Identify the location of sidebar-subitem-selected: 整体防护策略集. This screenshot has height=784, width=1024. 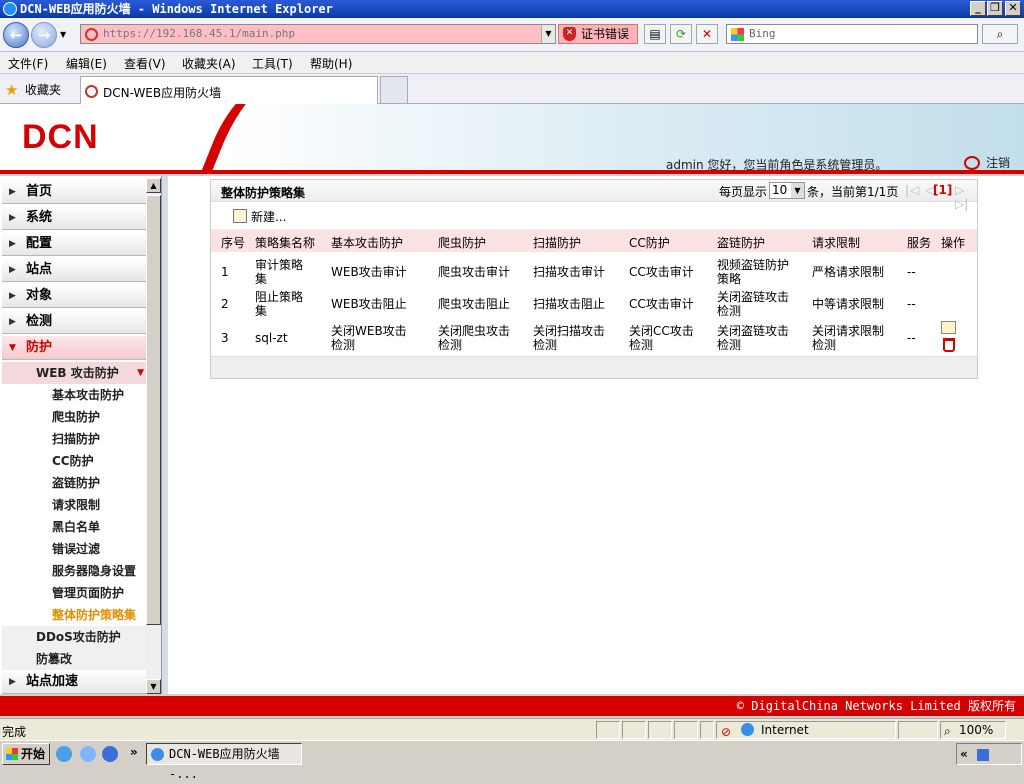
(74, 615).